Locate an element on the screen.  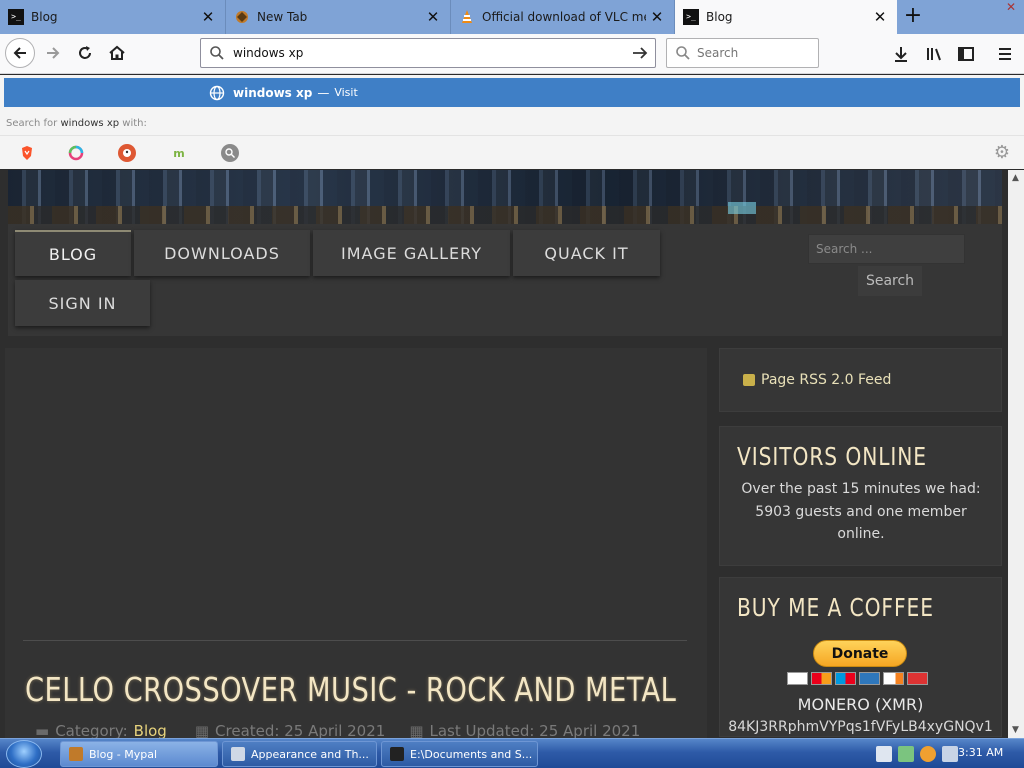
task-label: Blog - Mypal is located at coordinates (123, 754).